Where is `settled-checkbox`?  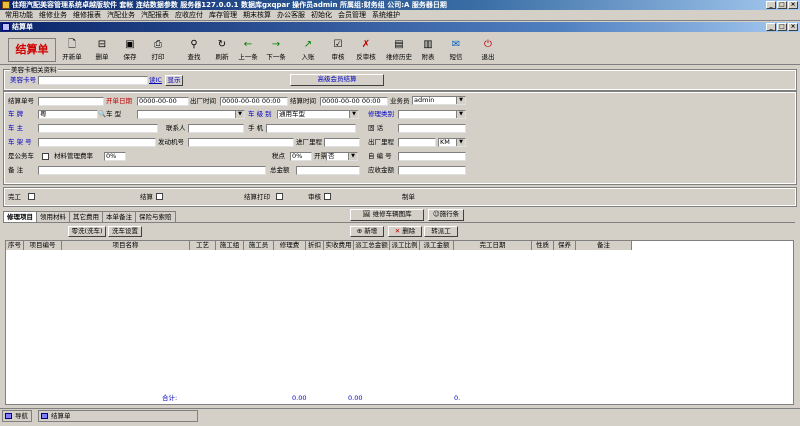
settled-checkbox is located at coordinates (159, 196).